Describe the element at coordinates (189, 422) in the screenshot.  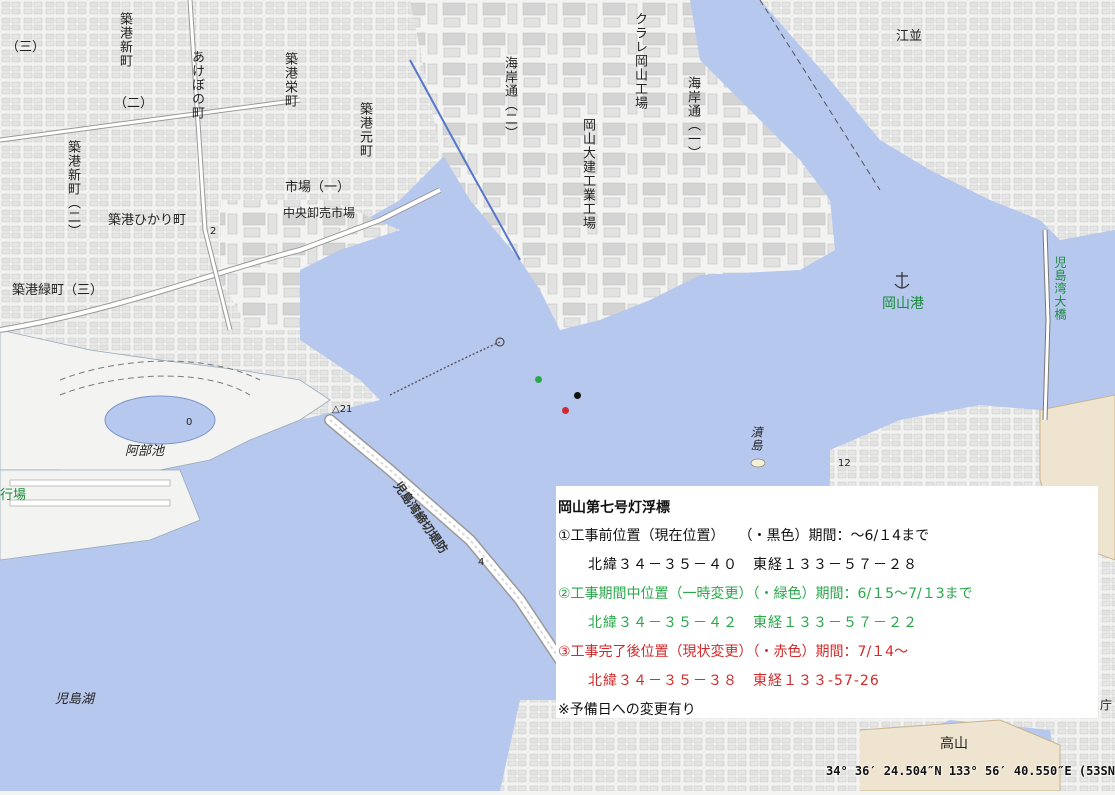
I see `label-elev-0: 0` at that location.